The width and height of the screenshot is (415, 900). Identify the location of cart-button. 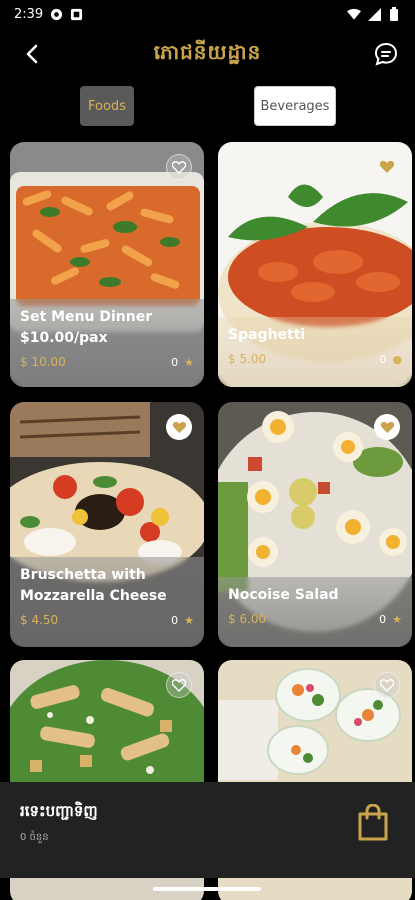
(373, 822).